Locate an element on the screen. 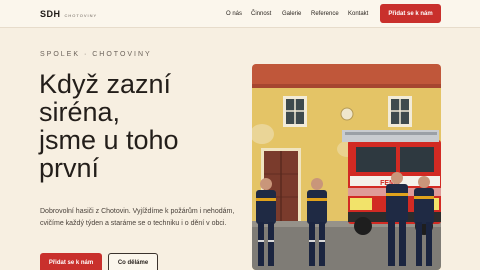 This screenshot has width=480, height=270. nav-link-galerie: Galerie is located at coordinates (291, 14).